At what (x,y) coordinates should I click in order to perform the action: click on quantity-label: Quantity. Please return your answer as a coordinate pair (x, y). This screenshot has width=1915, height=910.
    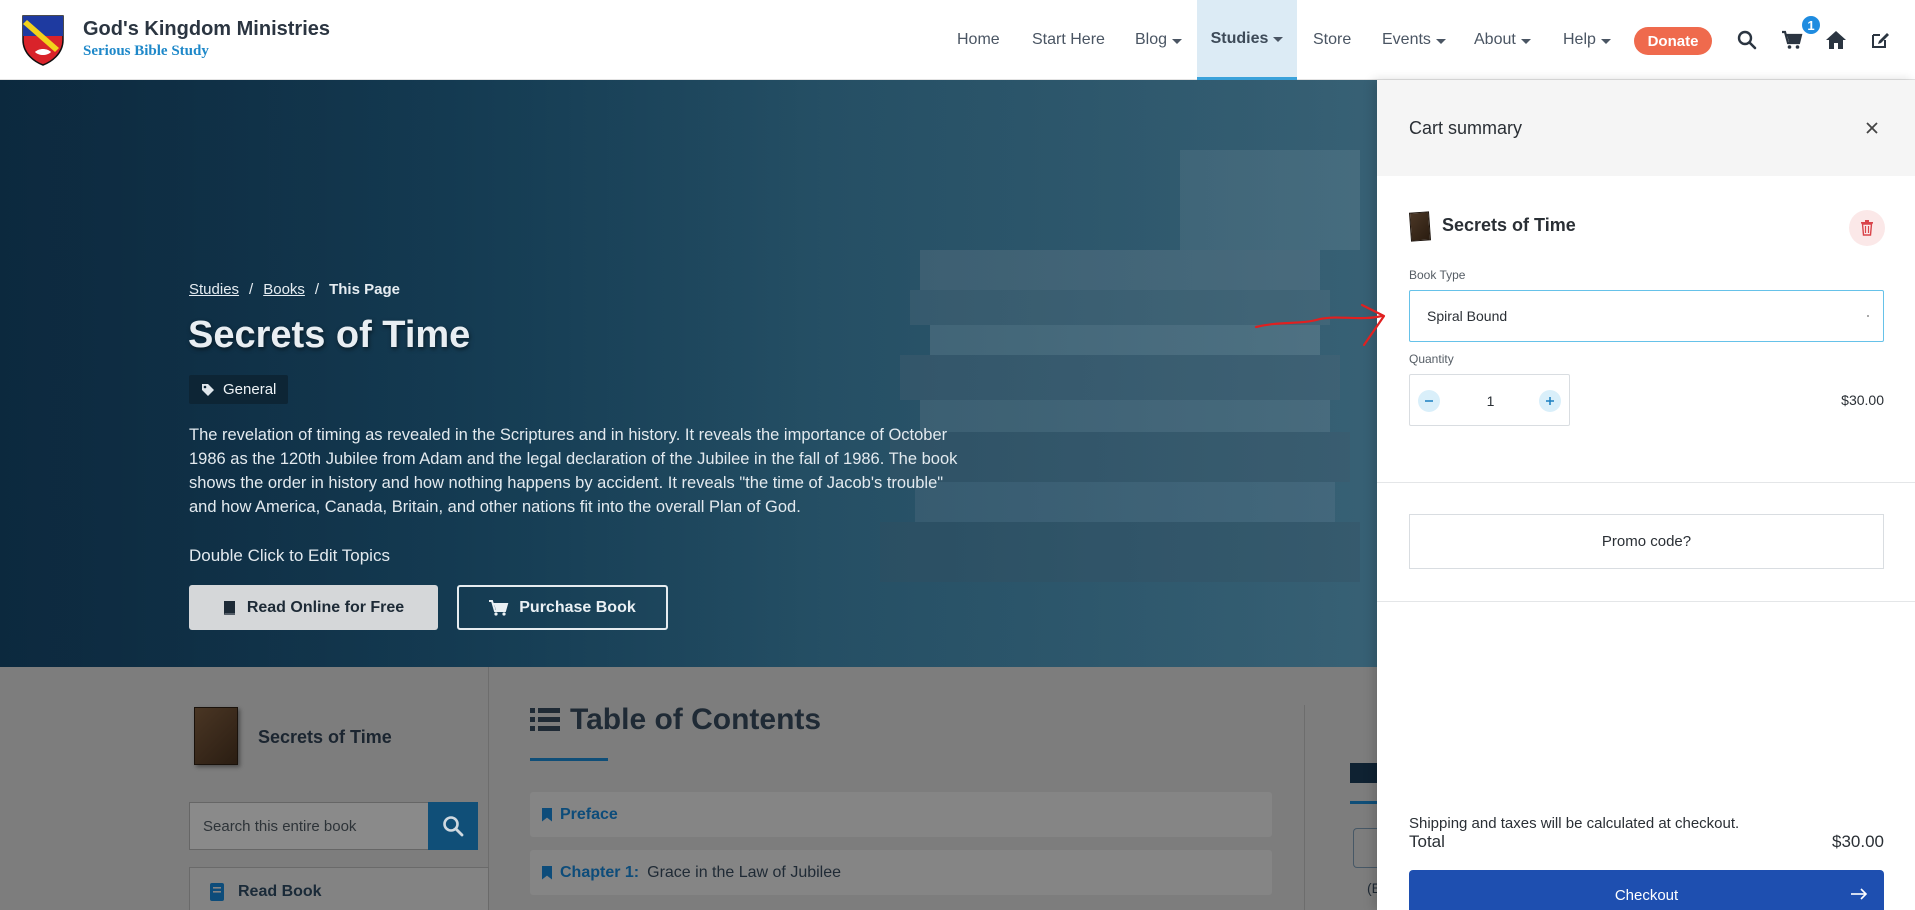
    Looking at the image, I should click on (1431, 359).